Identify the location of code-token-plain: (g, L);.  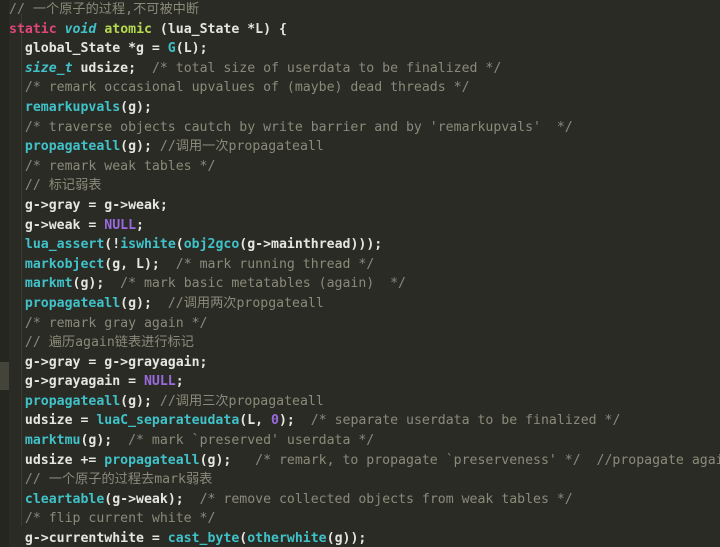
(140, 264).